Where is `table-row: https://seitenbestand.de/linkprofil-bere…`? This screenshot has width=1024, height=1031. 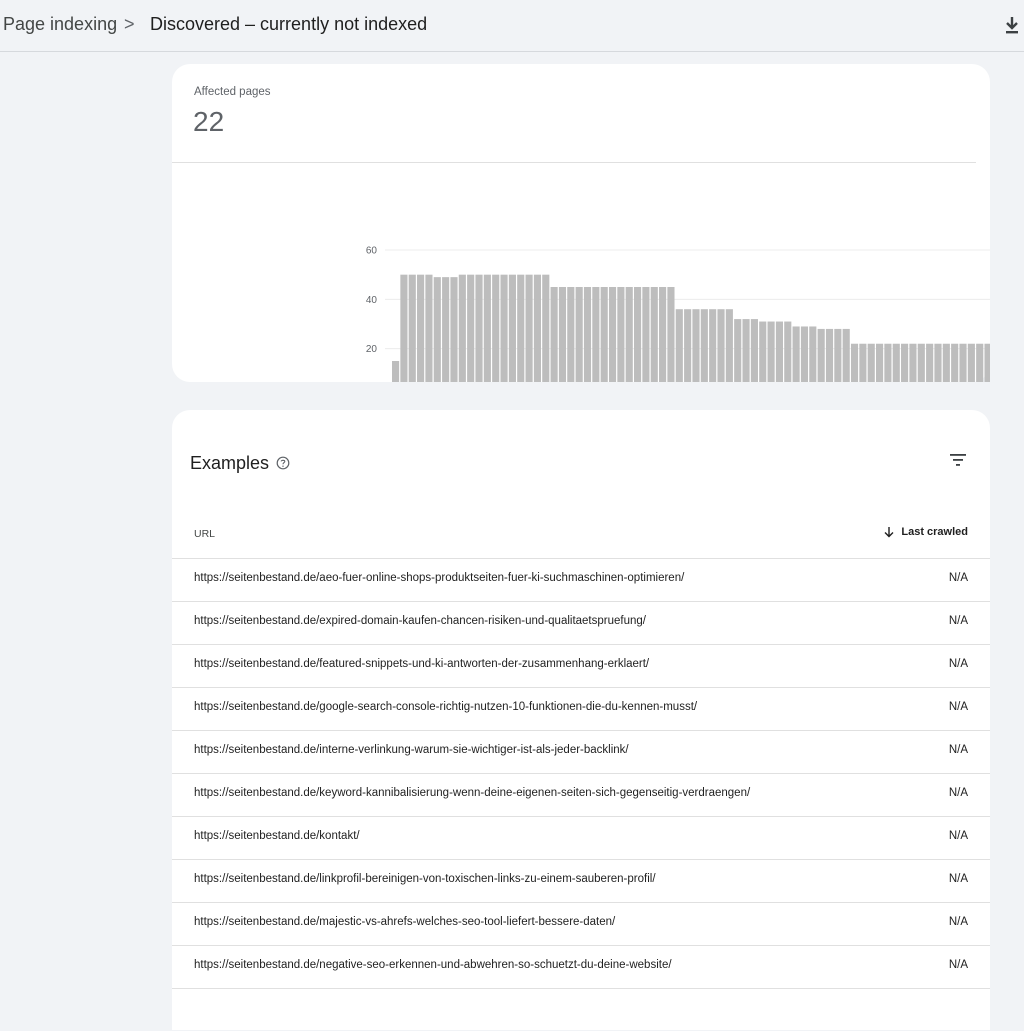
table-row: https://seitenbestand.de/linkprofil-bere… is located at coordinates (581, 880).